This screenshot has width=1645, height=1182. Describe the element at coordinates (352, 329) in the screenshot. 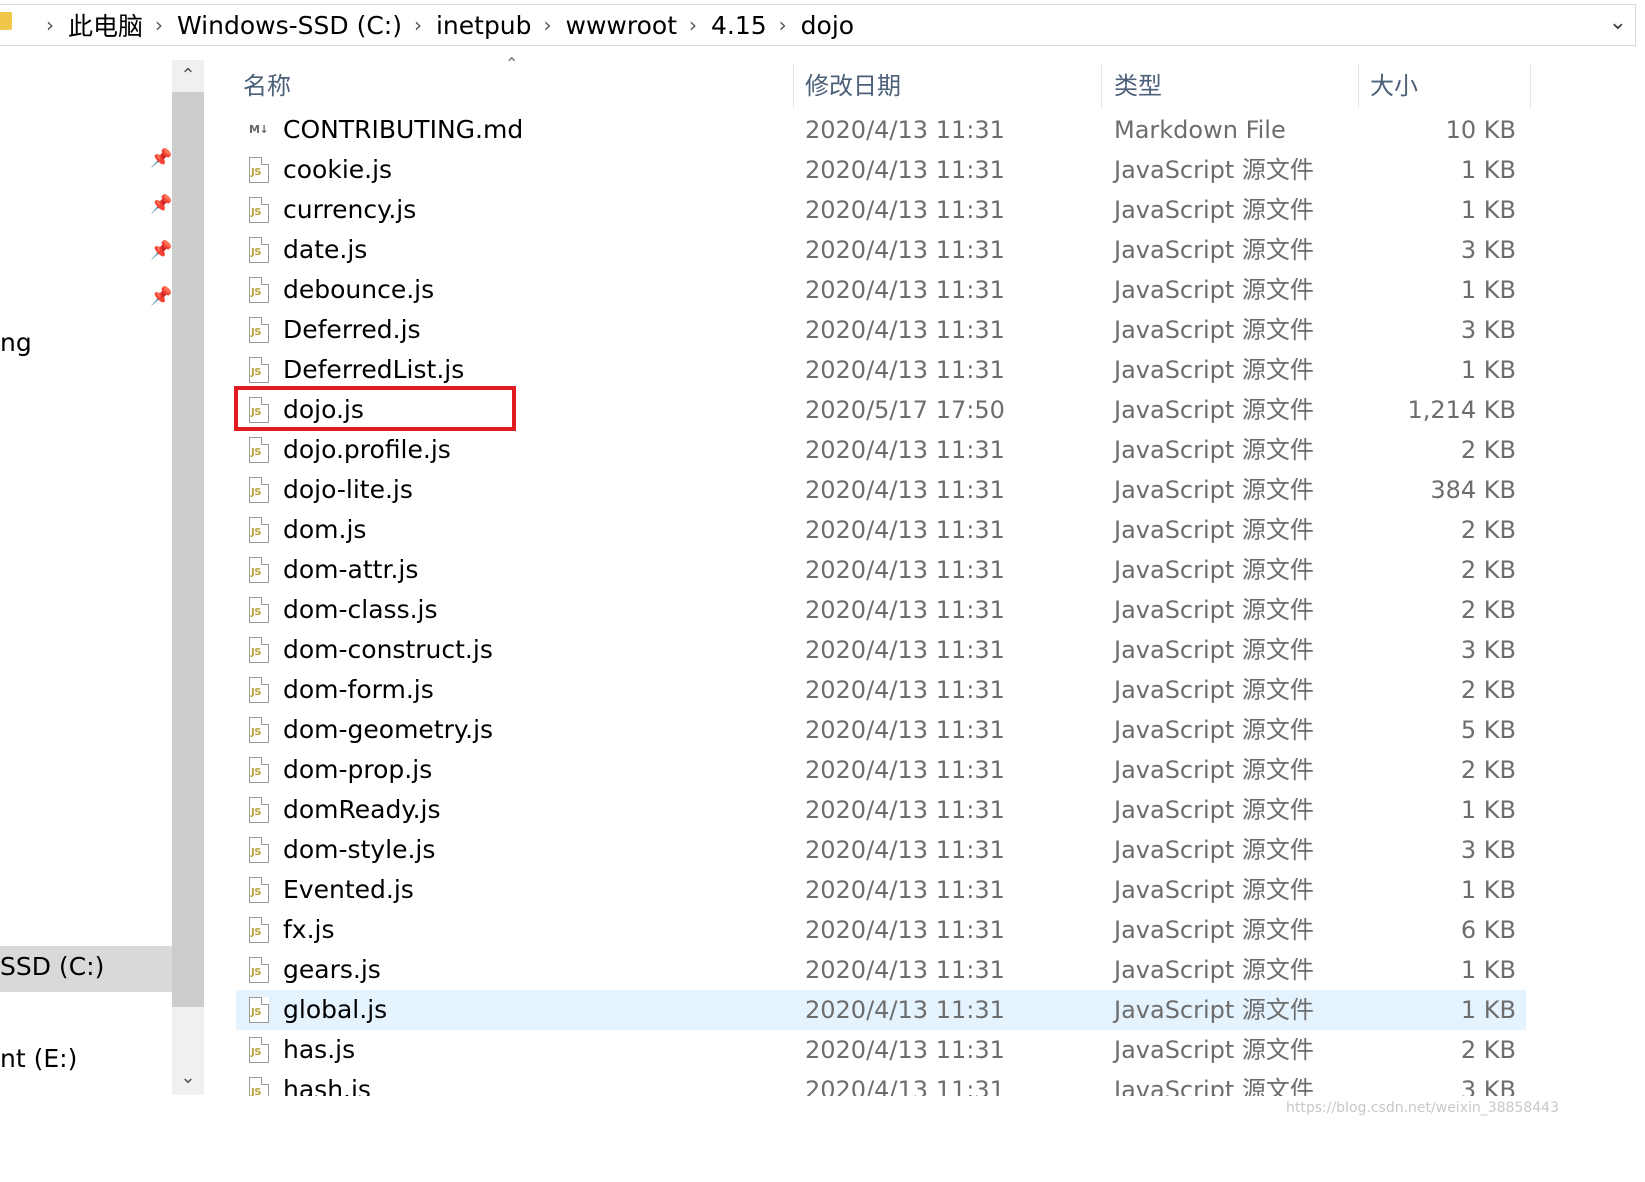

I see `file-name: Deferred.js` at that location.